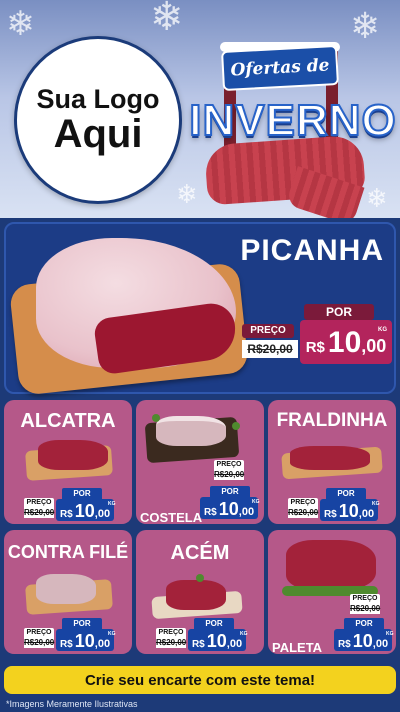  Describe the element at coordinates (200, 553) in the screenshot. I see `product-name: ACÉM` at that location.